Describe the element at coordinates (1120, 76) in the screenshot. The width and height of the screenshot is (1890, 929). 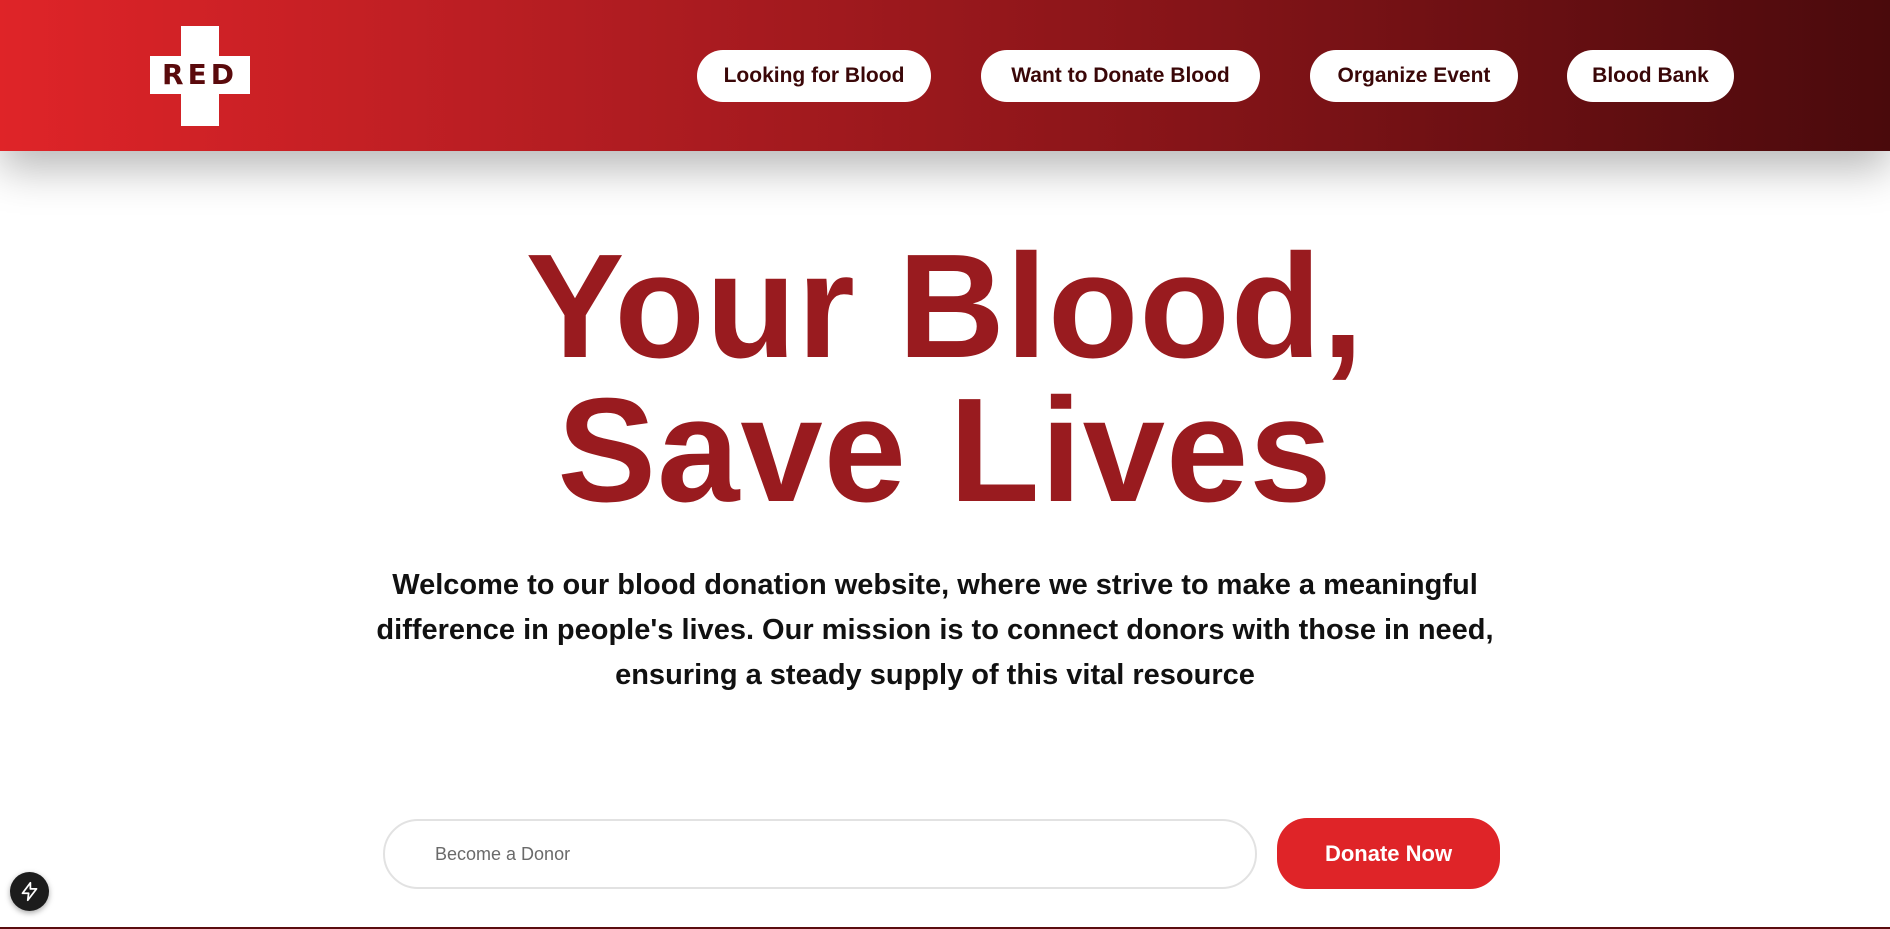
I see `nav-want-to-donate-blood: Want to Donate Blood` at that location.